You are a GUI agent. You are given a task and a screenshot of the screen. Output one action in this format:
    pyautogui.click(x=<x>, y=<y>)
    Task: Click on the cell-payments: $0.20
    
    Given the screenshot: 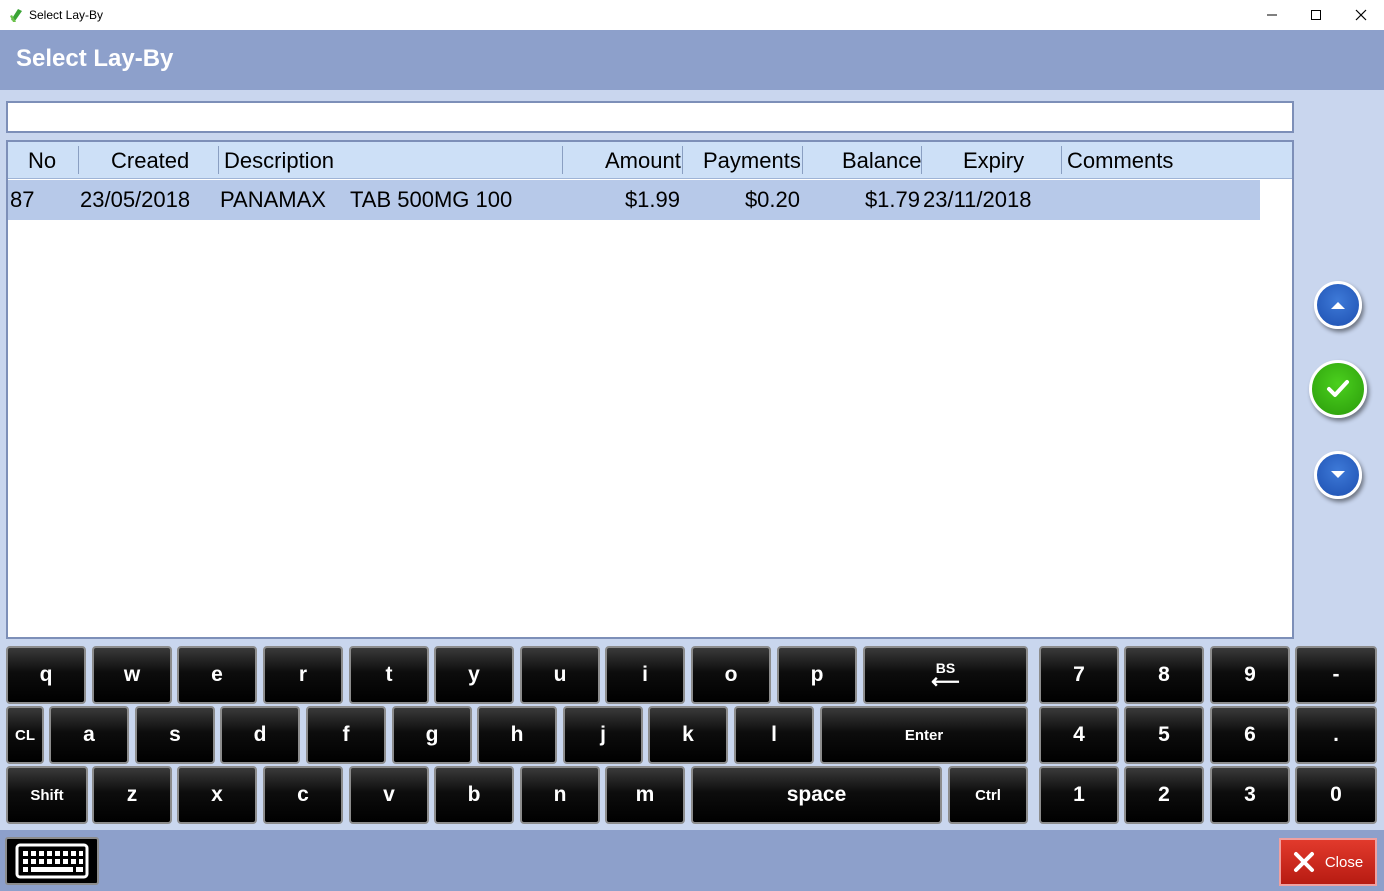 What is the action you would take?
    pyautogui.click(x=772, y=199)
    